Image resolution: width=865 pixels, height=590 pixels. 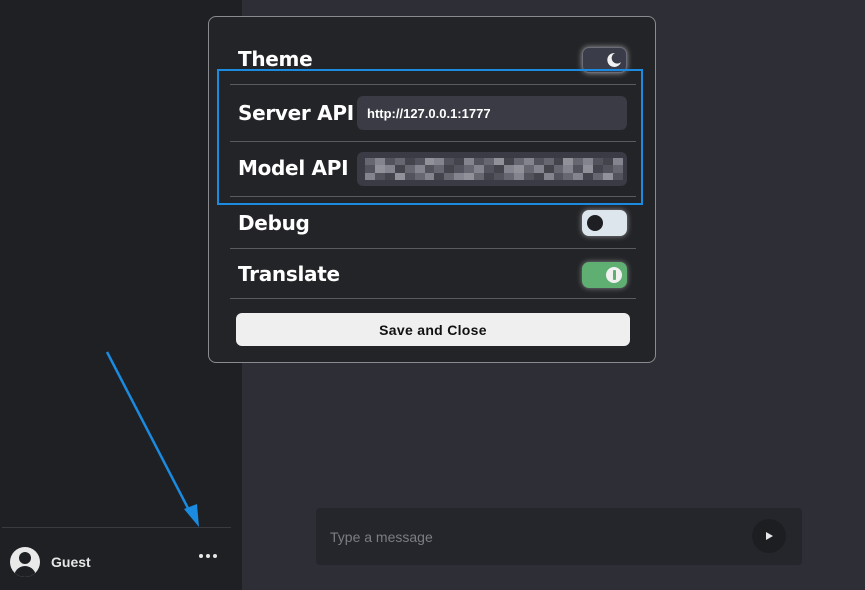 What do you see at coordinates (296, 113) in the screenshot?
I see `server-api-label: Server API` at bounding box center [296, 113].